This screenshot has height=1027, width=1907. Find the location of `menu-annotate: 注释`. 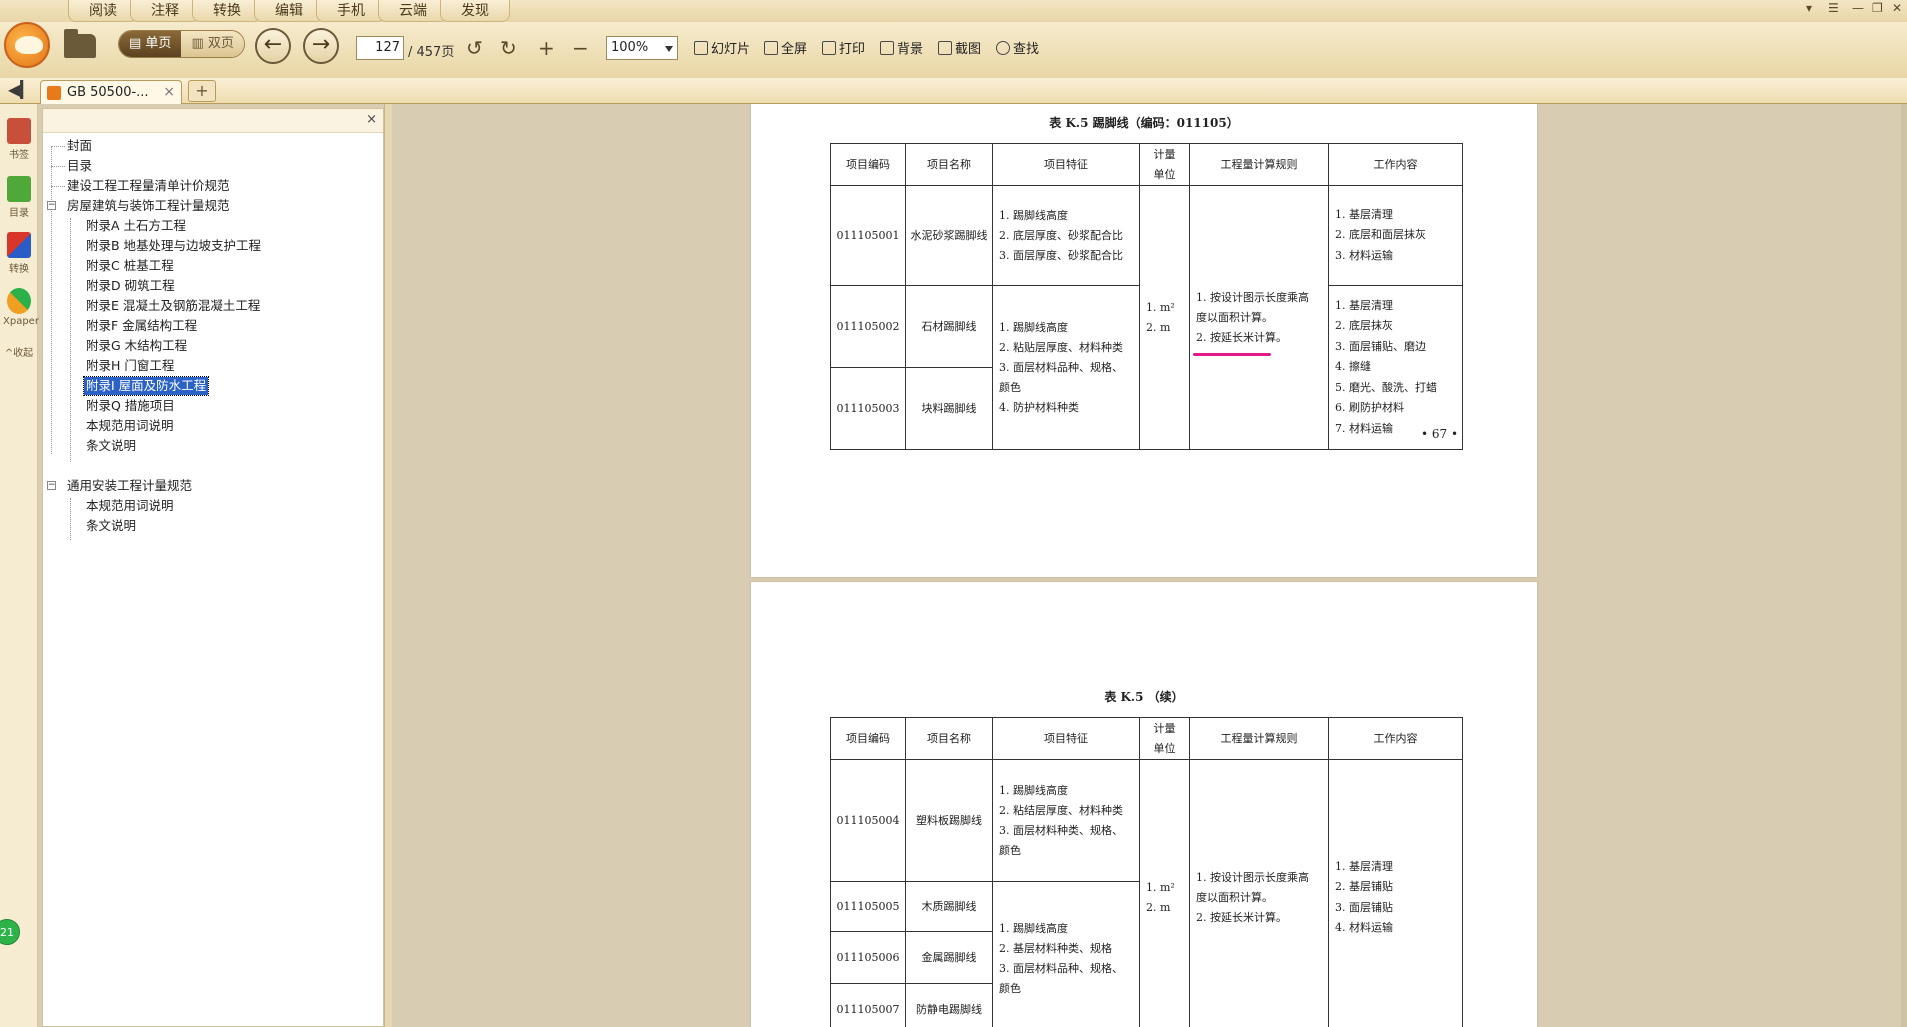

menu-annotate: 注释 is located at coordinates (165, 11).